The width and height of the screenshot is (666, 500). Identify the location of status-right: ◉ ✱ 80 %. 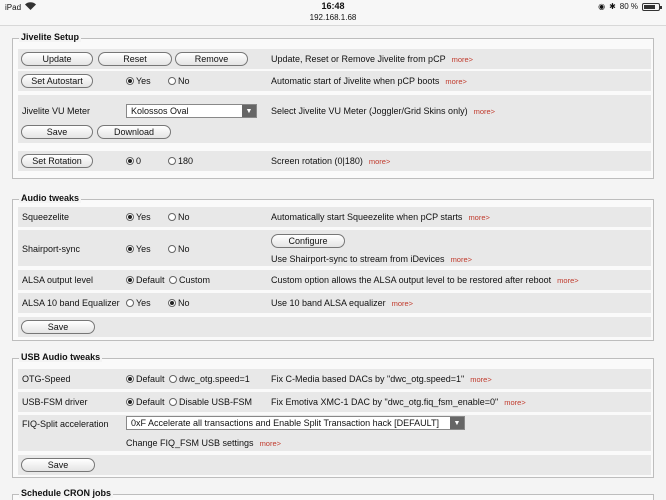
(630, 6).